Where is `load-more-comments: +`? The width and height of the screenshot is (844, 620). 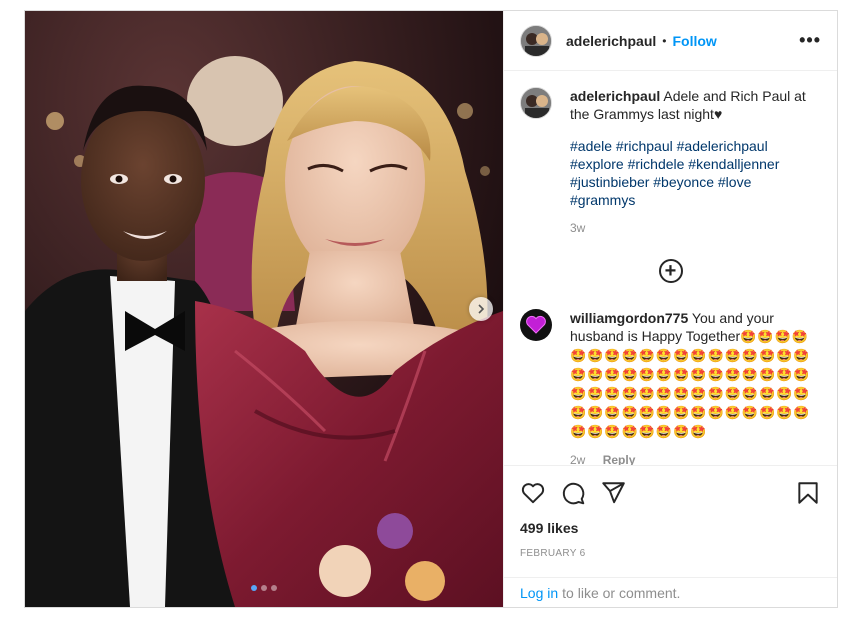
load-more-comments: + is located at coordinates (670, 271).